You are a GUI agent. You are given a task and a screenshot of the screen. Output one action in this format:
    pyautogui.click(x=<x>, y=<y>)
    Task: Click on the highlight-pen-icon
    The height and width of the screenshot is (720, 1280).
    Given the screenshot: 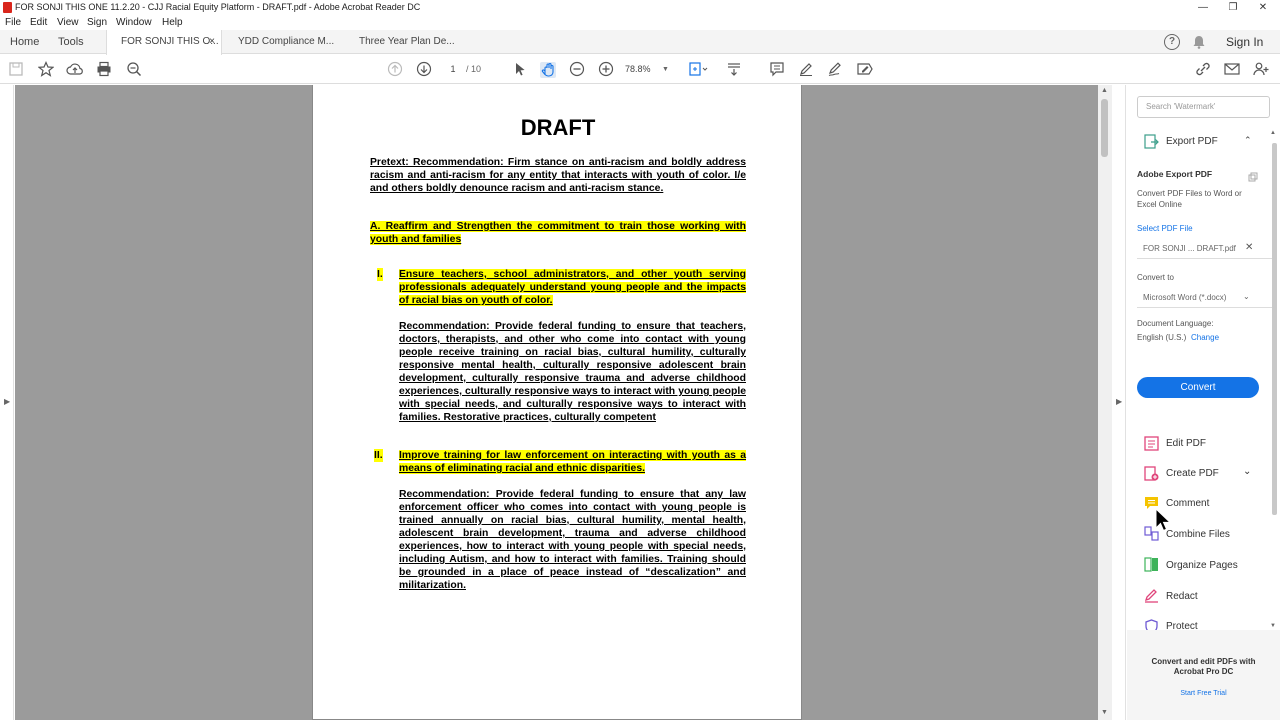 What is the action you would take?
    pyautogui.click(x=806, y=70)
    